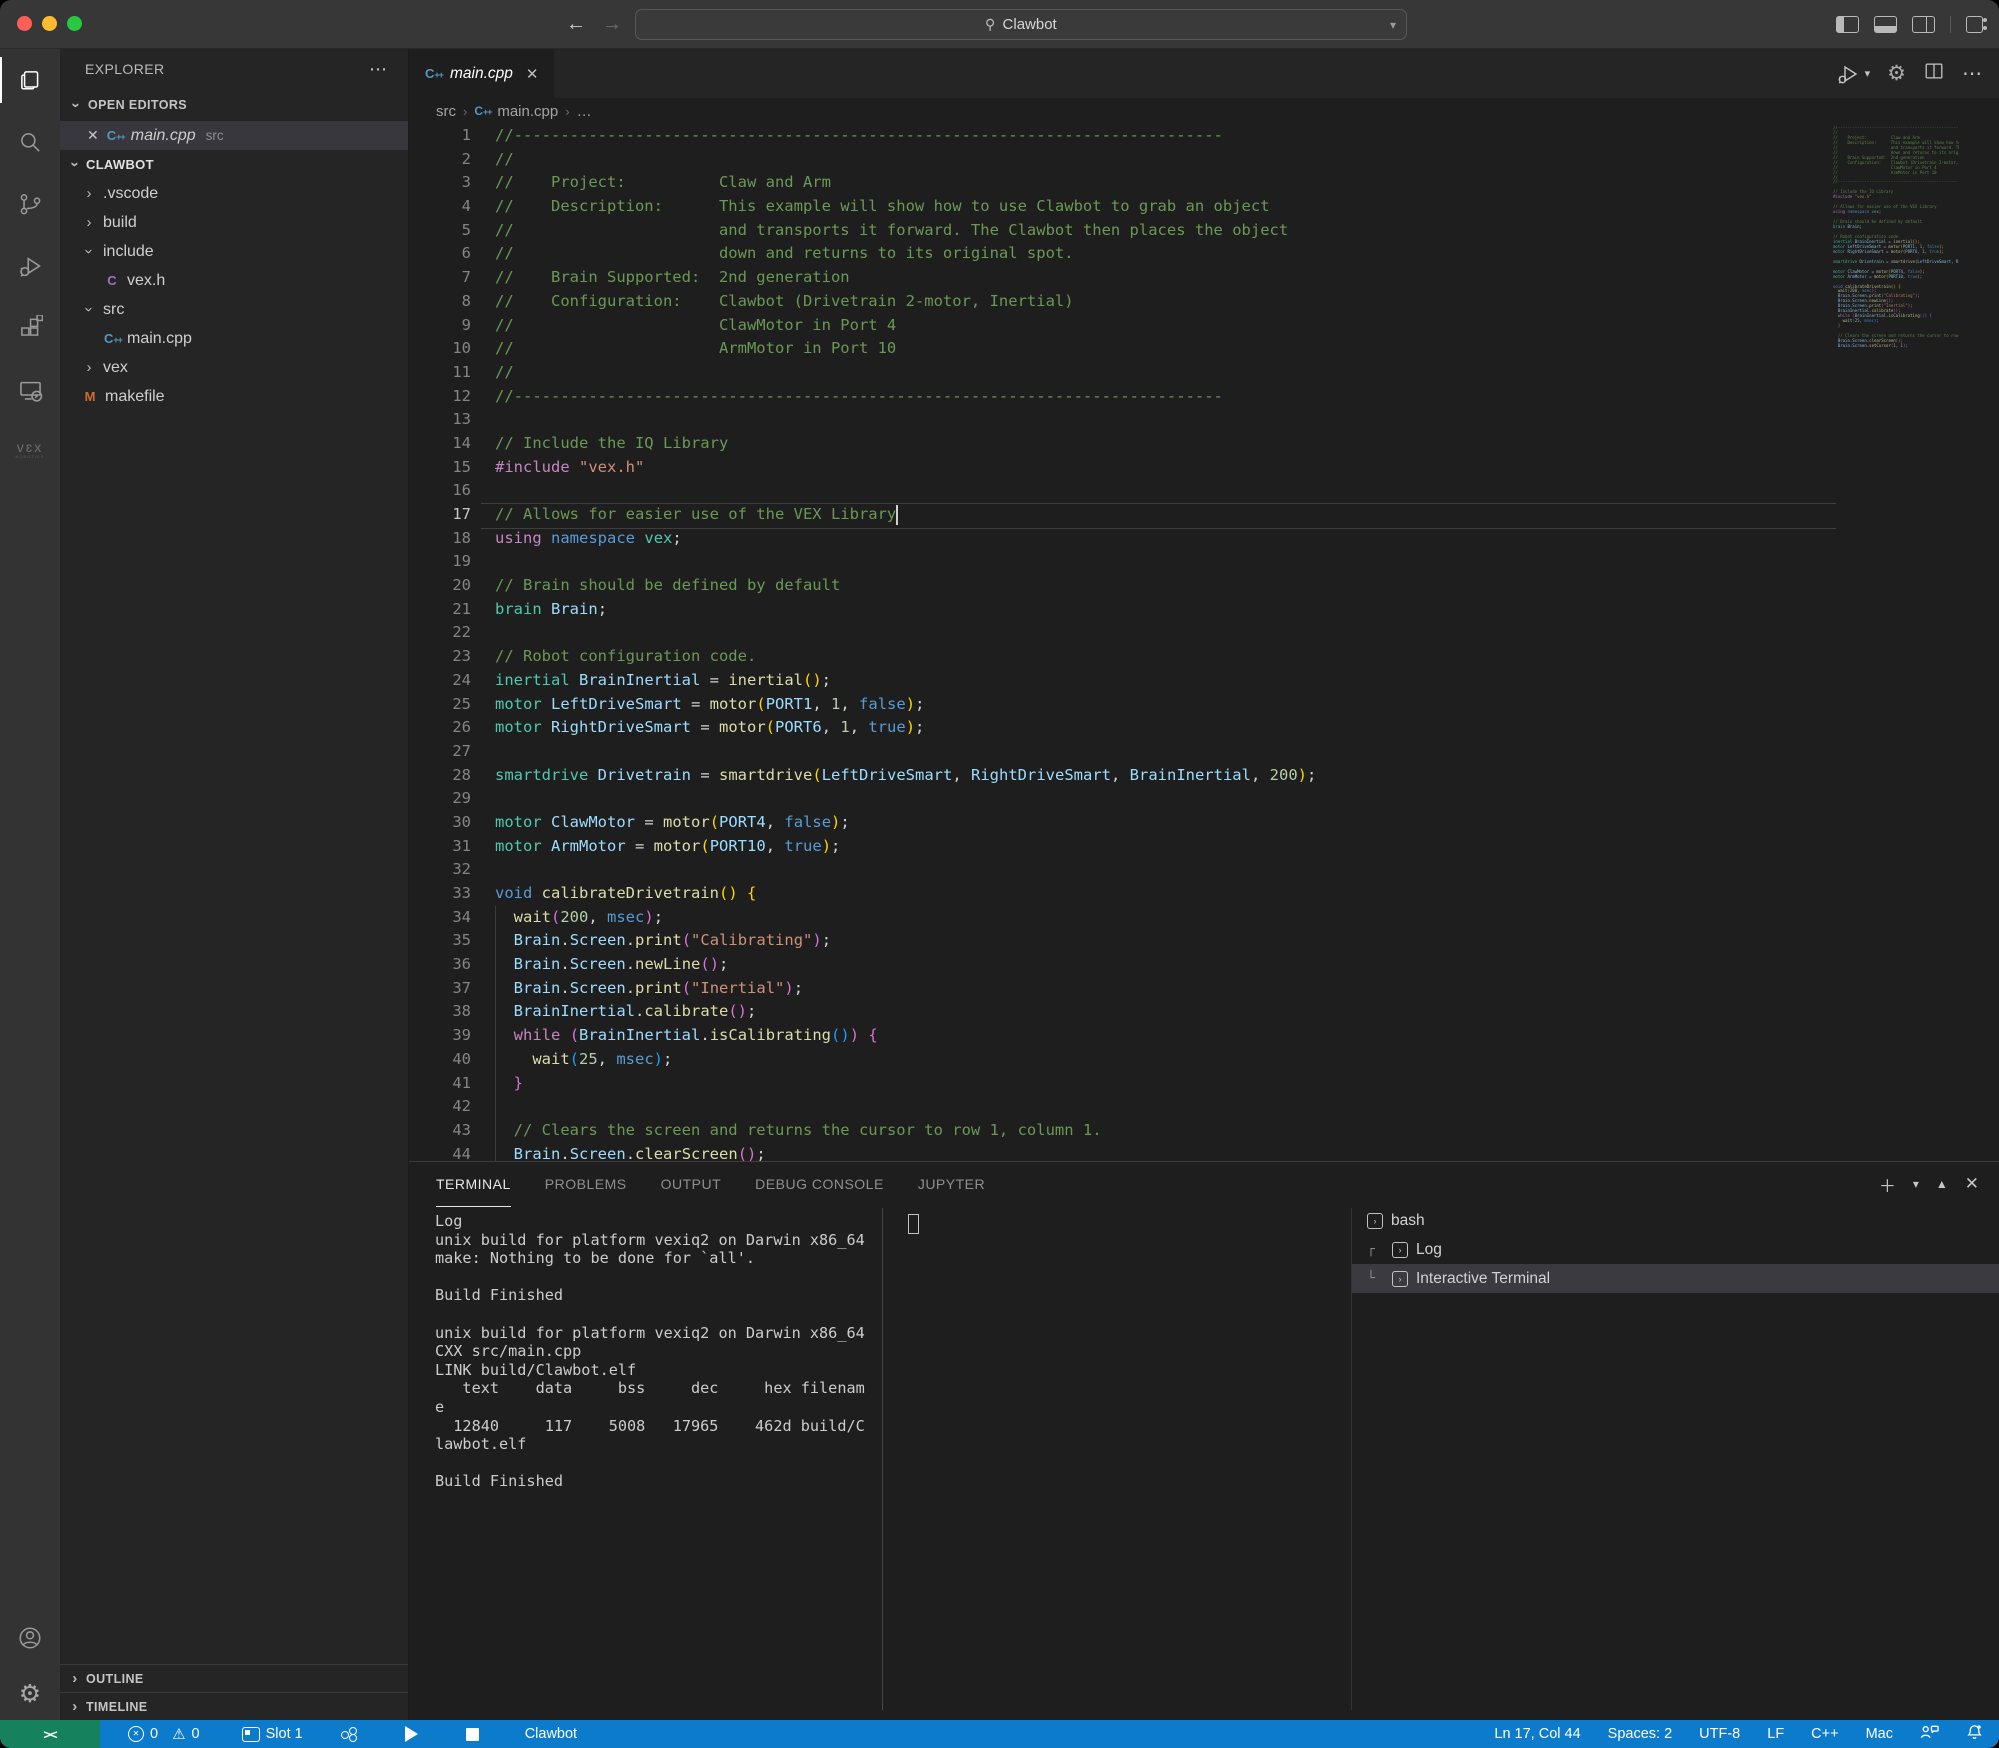  What do you see at coordinates (1204, 373) in the screenshot?
I see `code-line-11: 11 //` at bounding box center [1204, 373].